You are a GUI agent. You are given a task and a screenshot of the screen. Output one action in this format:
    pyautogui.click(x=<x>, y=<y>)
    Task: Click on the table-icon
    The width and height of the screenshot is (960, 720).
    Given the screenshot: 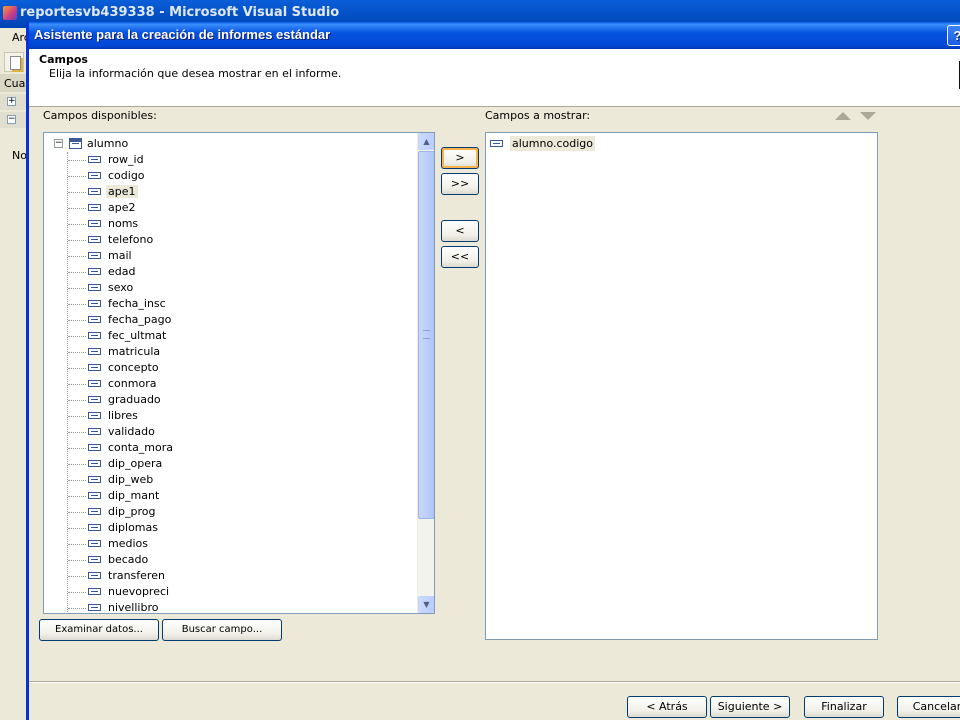 What is the action you would take?
    pyautogui.click(x=75, y=143)
    